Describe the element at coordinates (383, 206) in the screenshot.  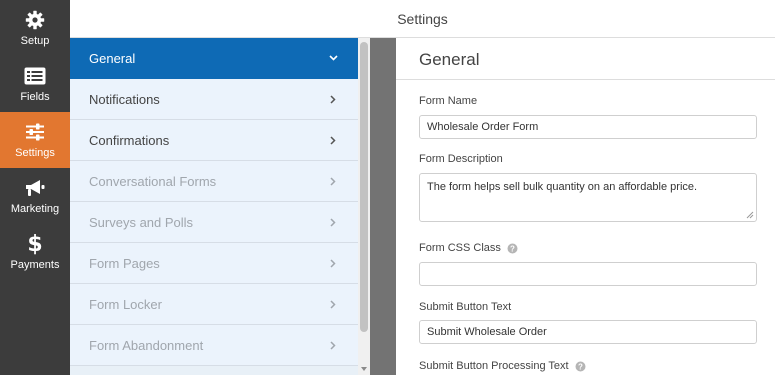
I see `panel-divider` at that location.